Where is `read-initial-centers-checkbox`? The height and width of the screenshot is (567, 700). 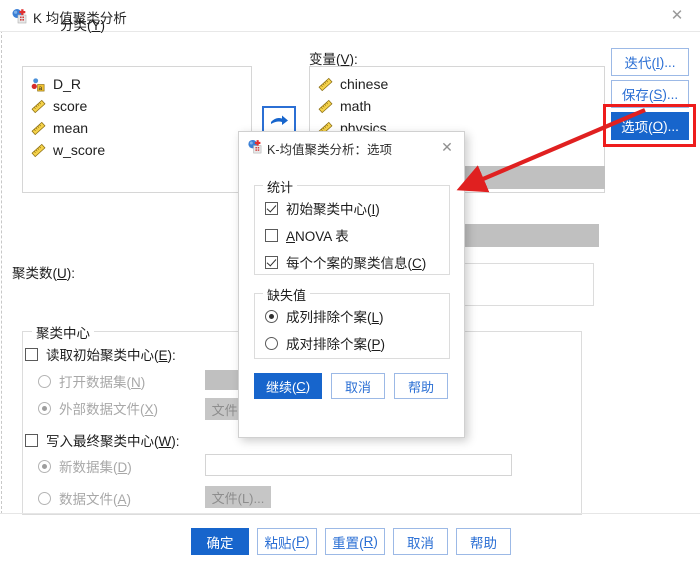
read-initial-centers-checkbox is located at coordinates (31, 354).